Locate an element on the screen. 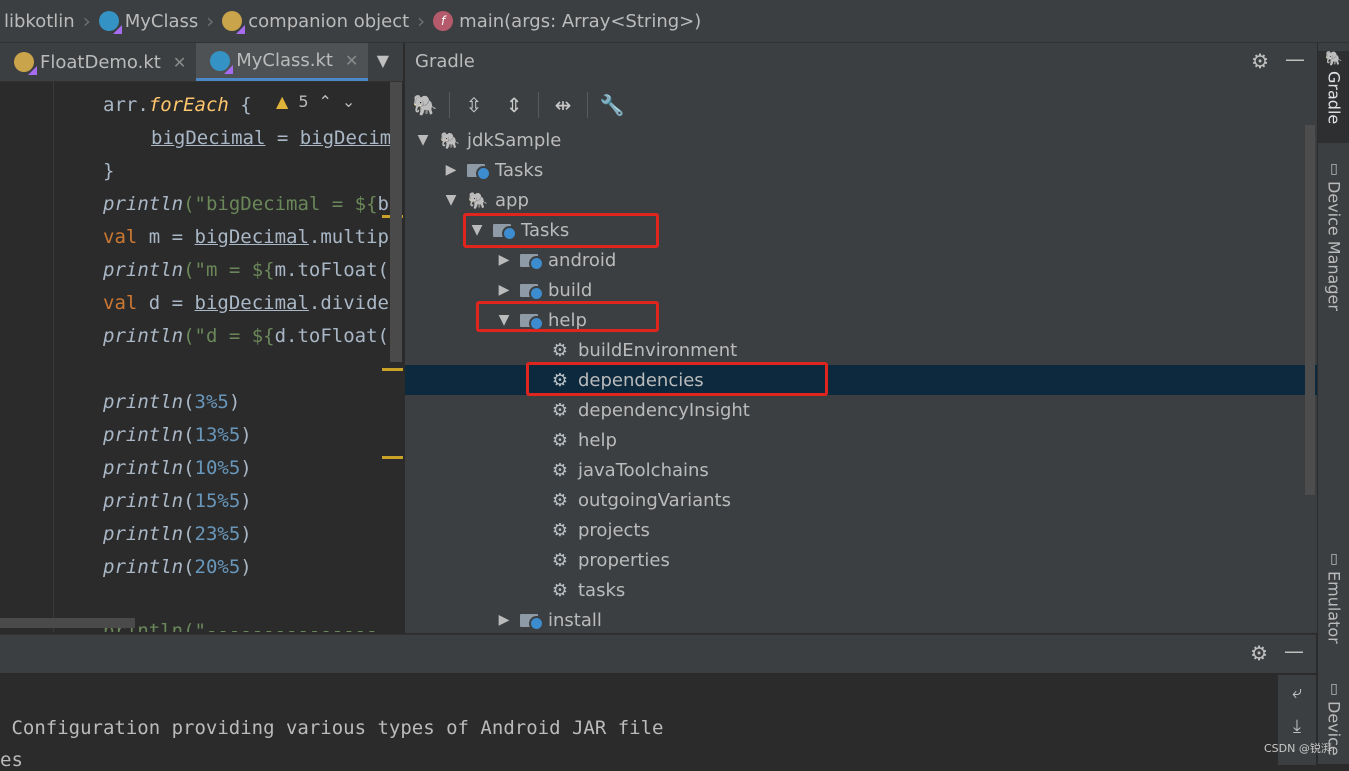 The image size is (1349, 771). breadcrumb-item-function: f main(args: Array<String>) is located at coordinates (567, 21).